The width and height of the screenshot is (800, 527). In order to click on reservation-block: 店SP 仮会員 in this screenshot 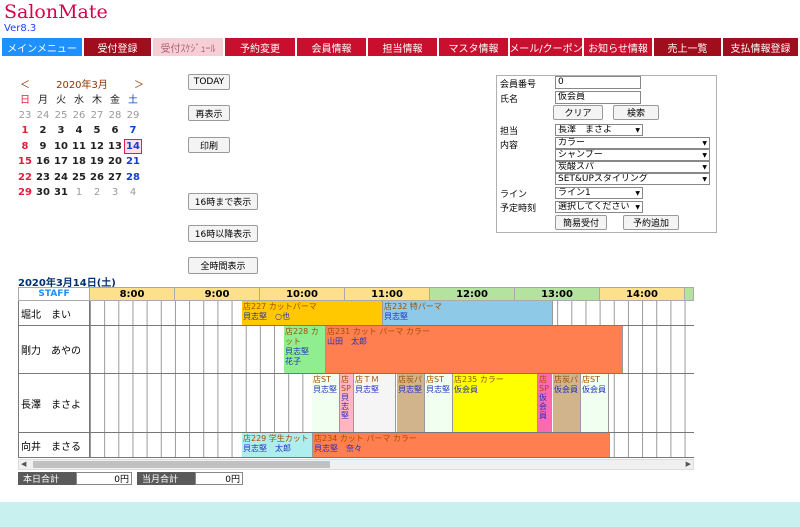, I will do `click(545, 403)`.